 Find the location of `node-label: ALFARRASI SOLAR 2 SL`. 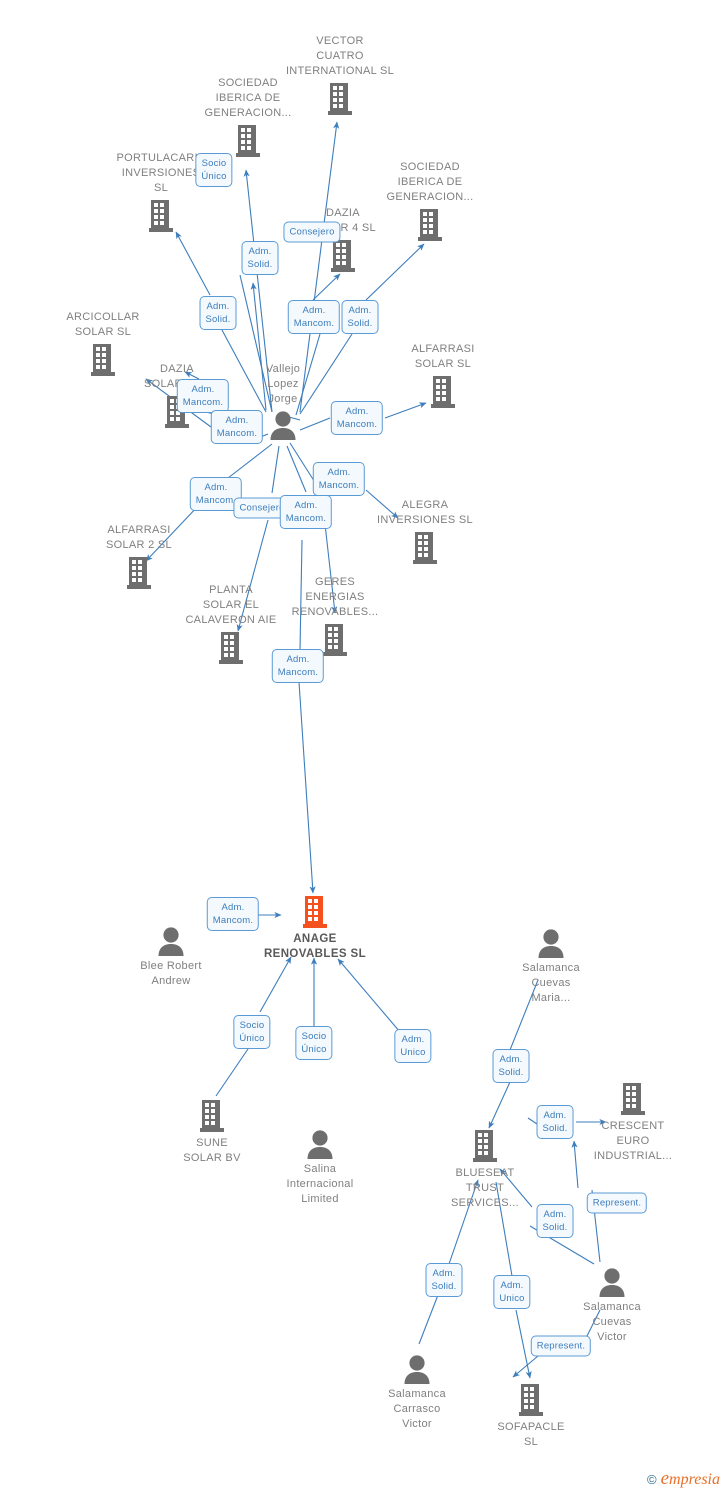

node-label: ALFARRASI SOLAR 2 SL is located at coordinates (139, 537).